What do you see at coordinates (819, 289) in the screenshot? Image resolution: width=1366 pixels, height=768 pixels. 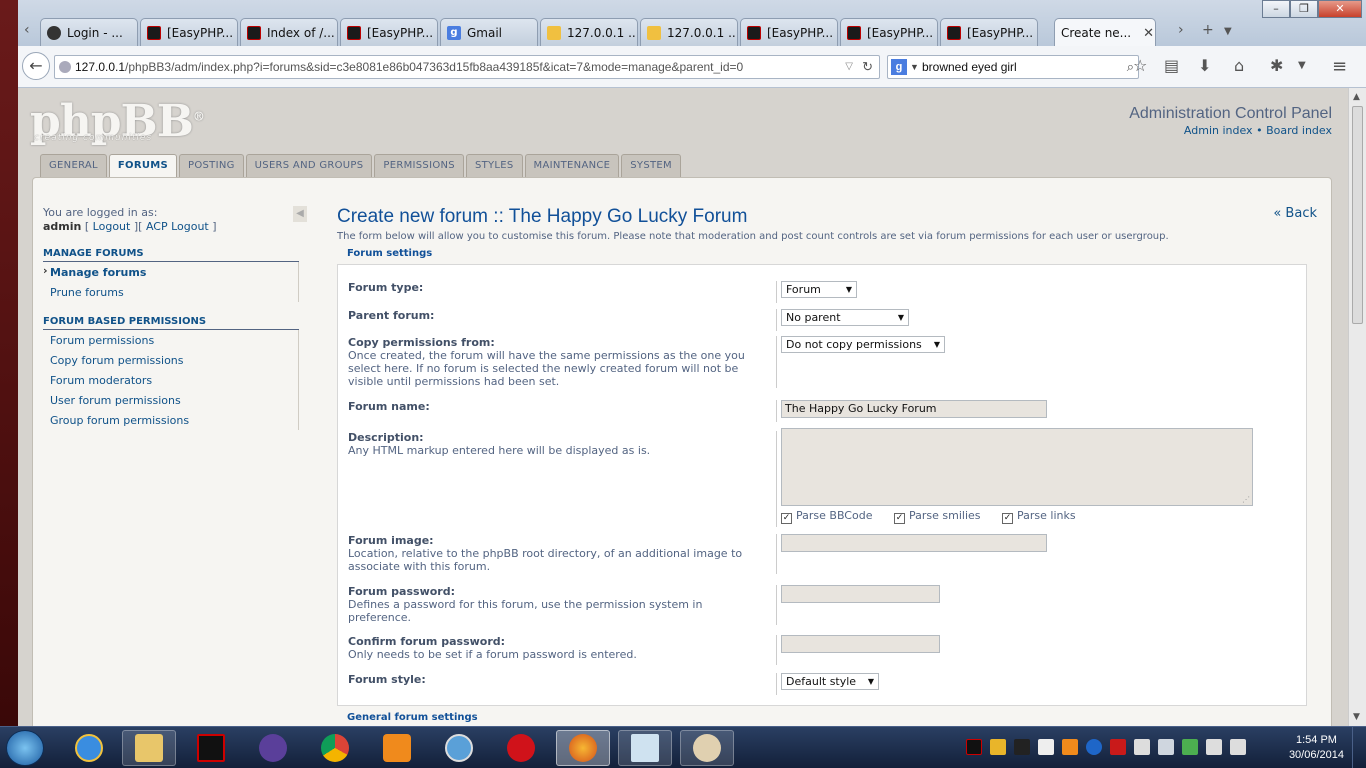 I see `forum-type-select: Forum ▼` at bounding box center [819, 289].